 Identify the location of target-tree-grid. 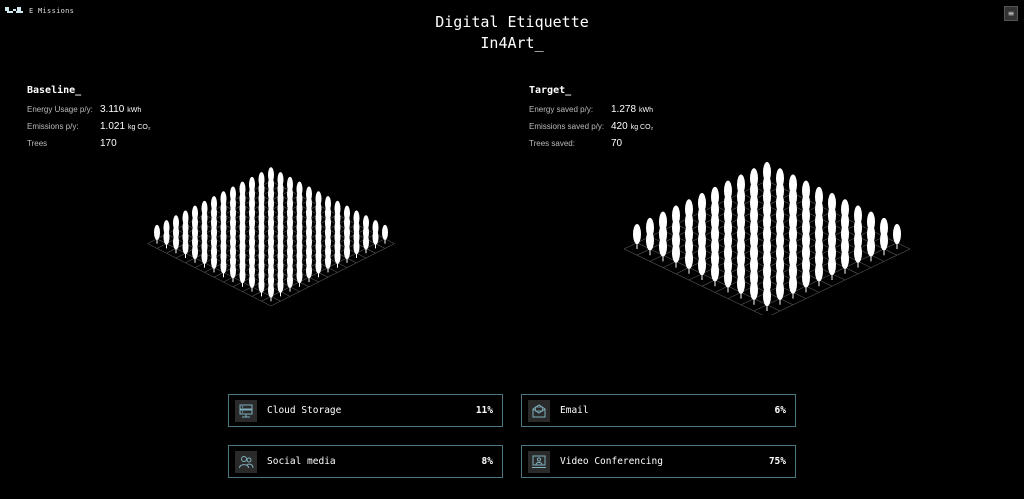
(767, 238).